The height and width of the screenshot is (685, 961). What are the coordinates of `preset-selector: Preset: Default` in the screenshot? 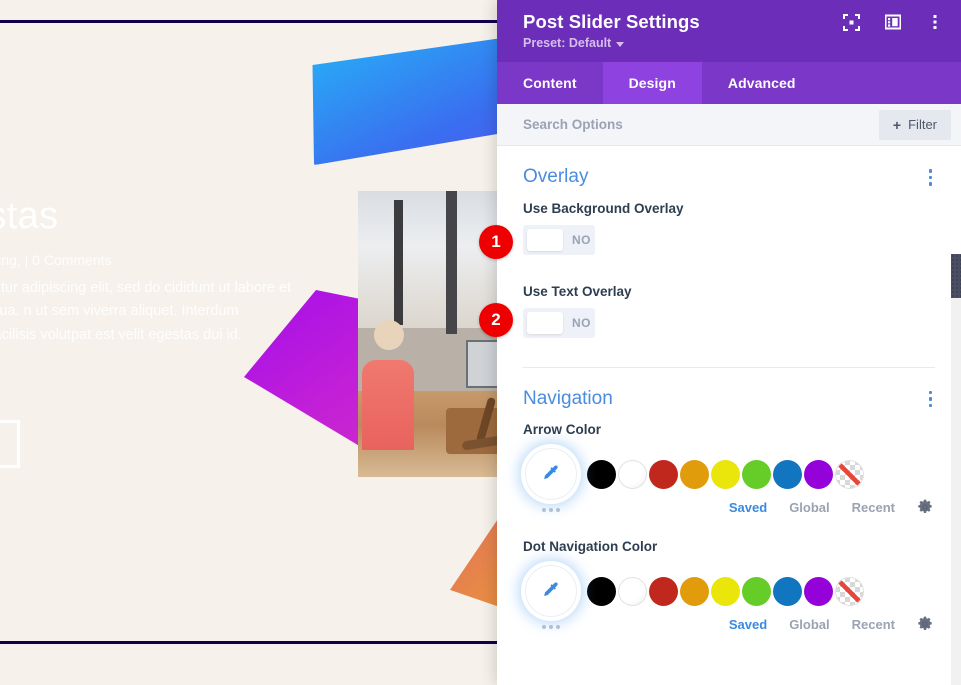 It's located at (574, 43).